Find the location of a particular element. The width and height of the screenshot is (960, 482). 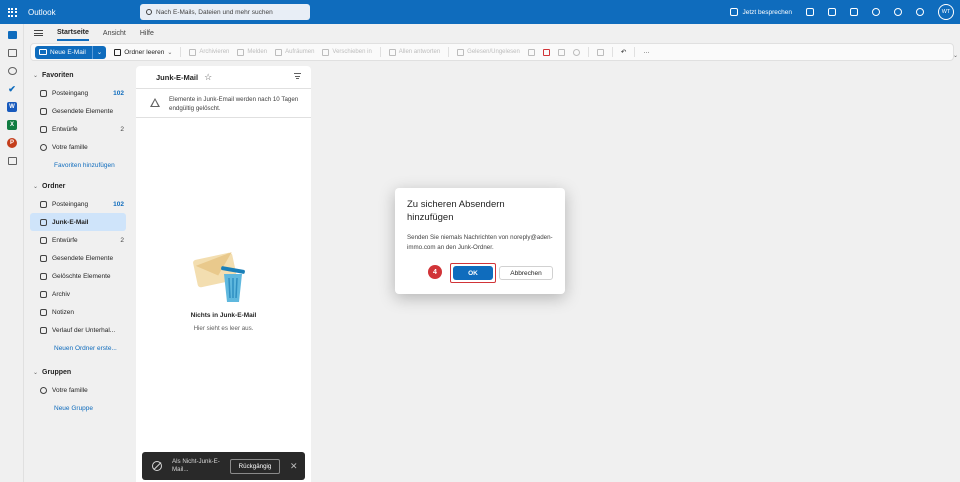

close-icon: ✕ is located at coordinates (294, 466).